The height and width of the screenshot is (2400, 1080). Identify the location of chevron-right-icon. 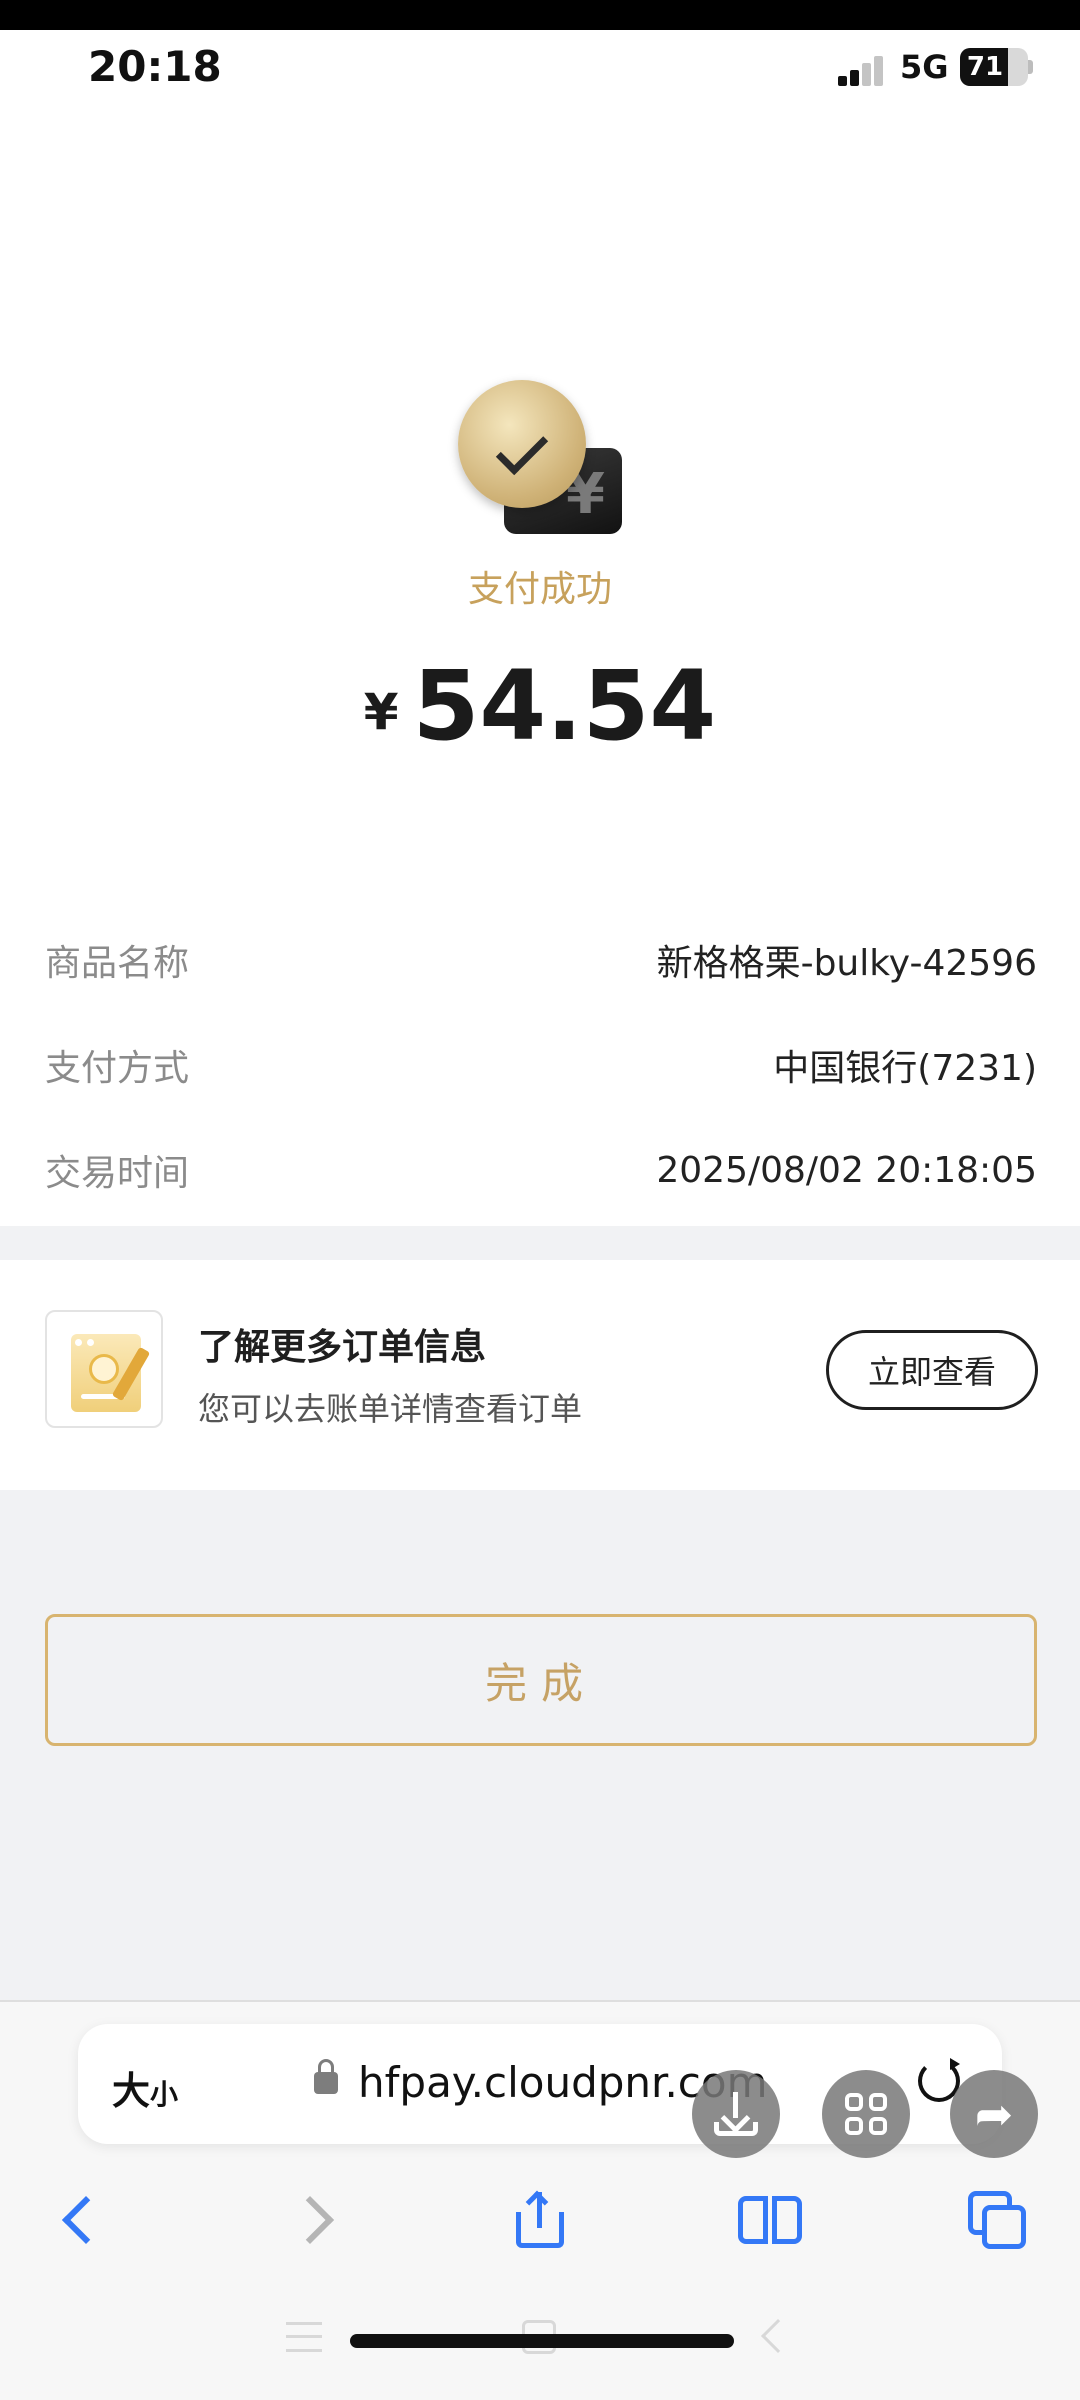
(310, 2220).